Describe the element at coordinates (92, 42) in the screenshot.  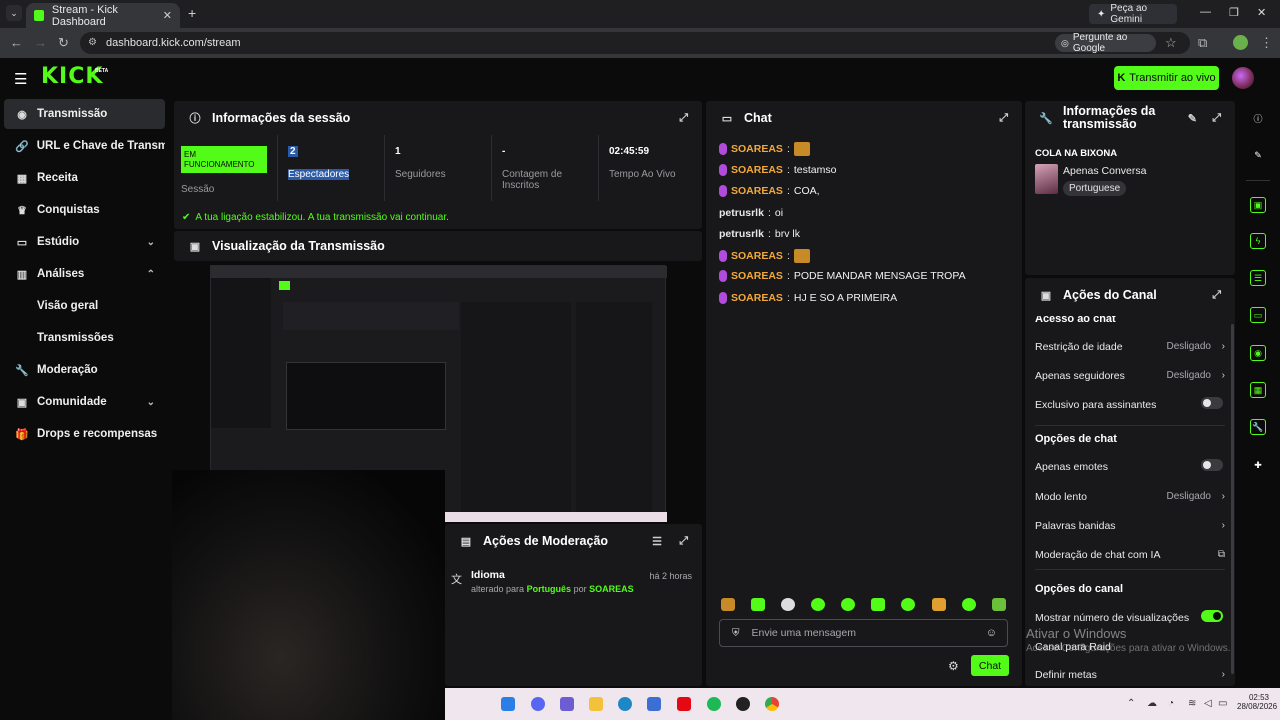
I see `site-info-icon: ⚙` at that location.